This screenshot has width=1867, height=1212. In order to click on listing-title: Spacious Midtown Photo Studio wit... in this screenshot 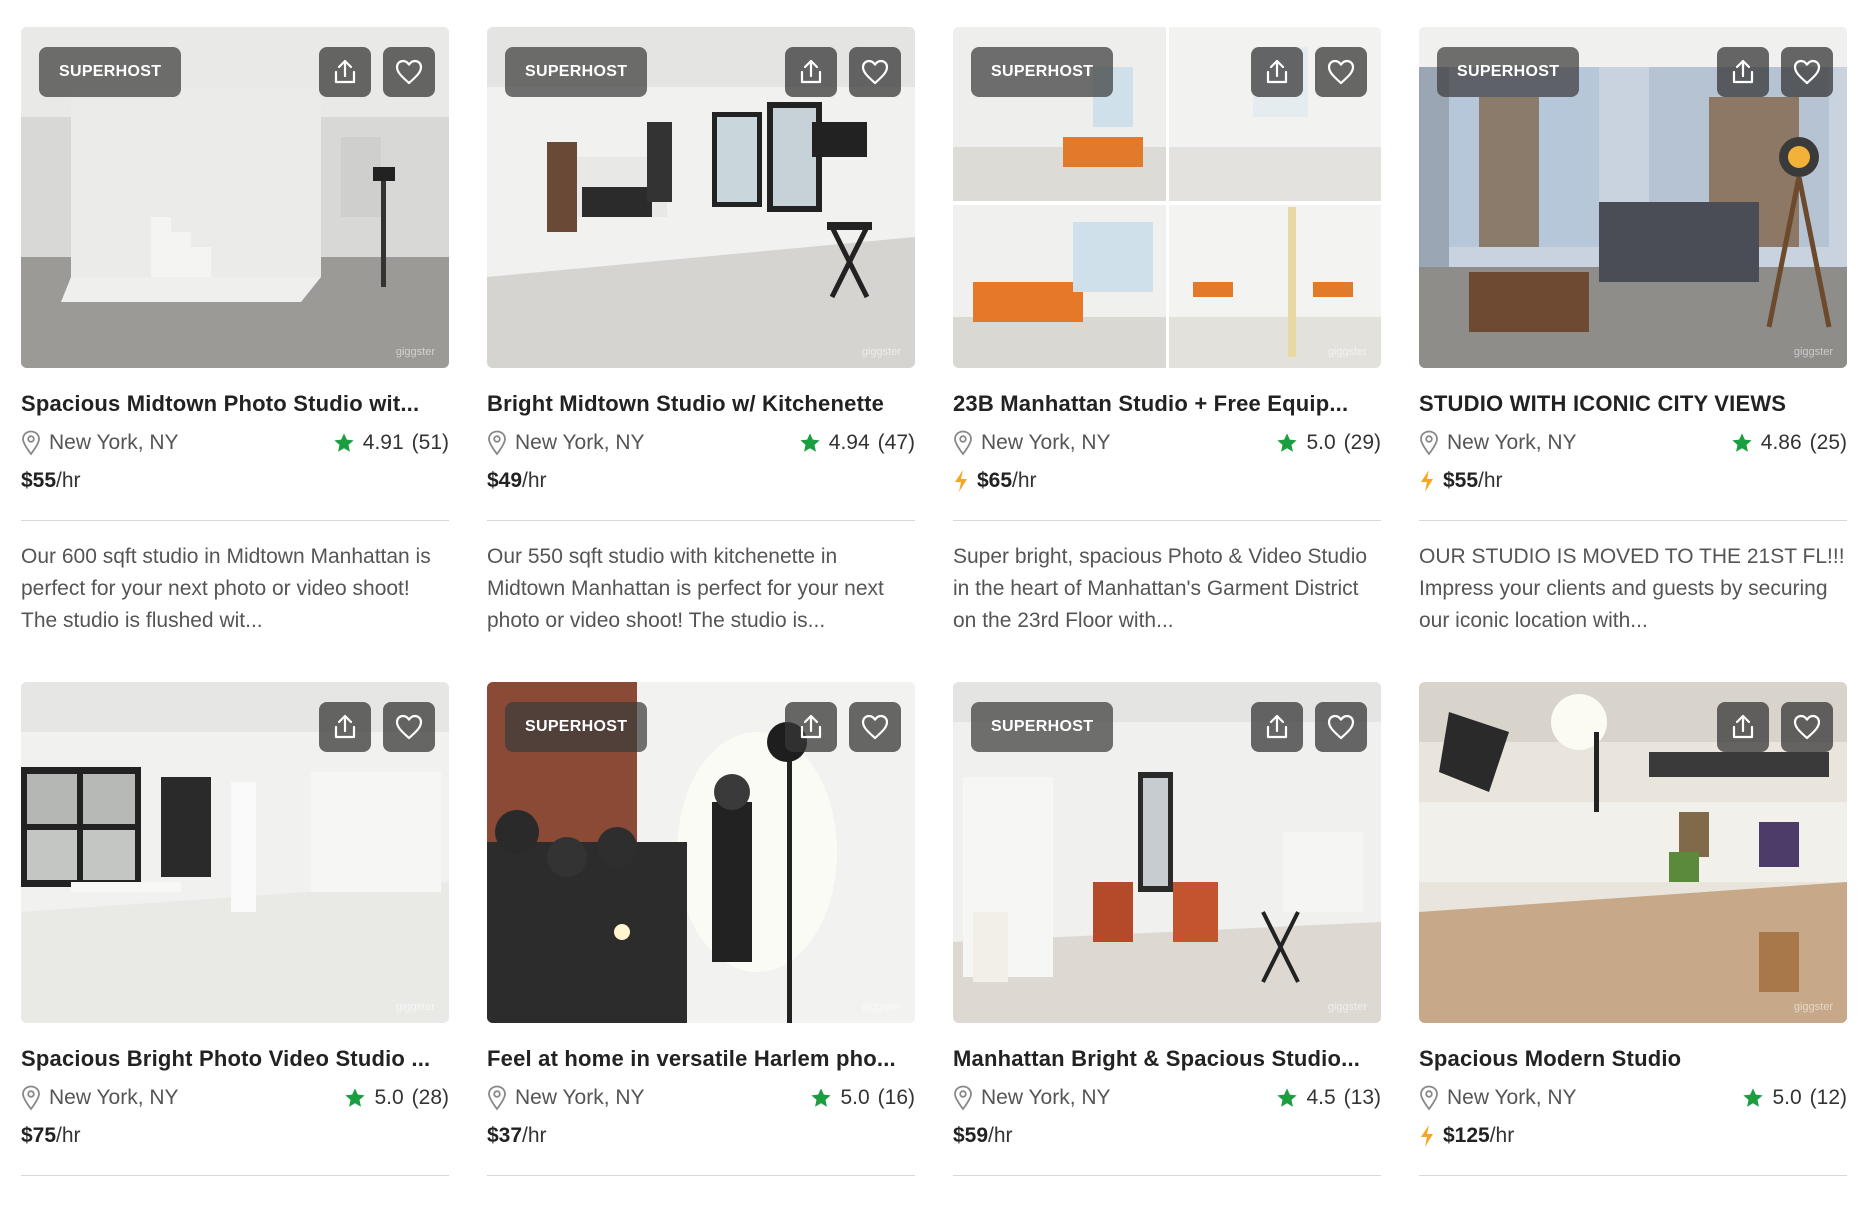, I will do `click(235, 404)`.